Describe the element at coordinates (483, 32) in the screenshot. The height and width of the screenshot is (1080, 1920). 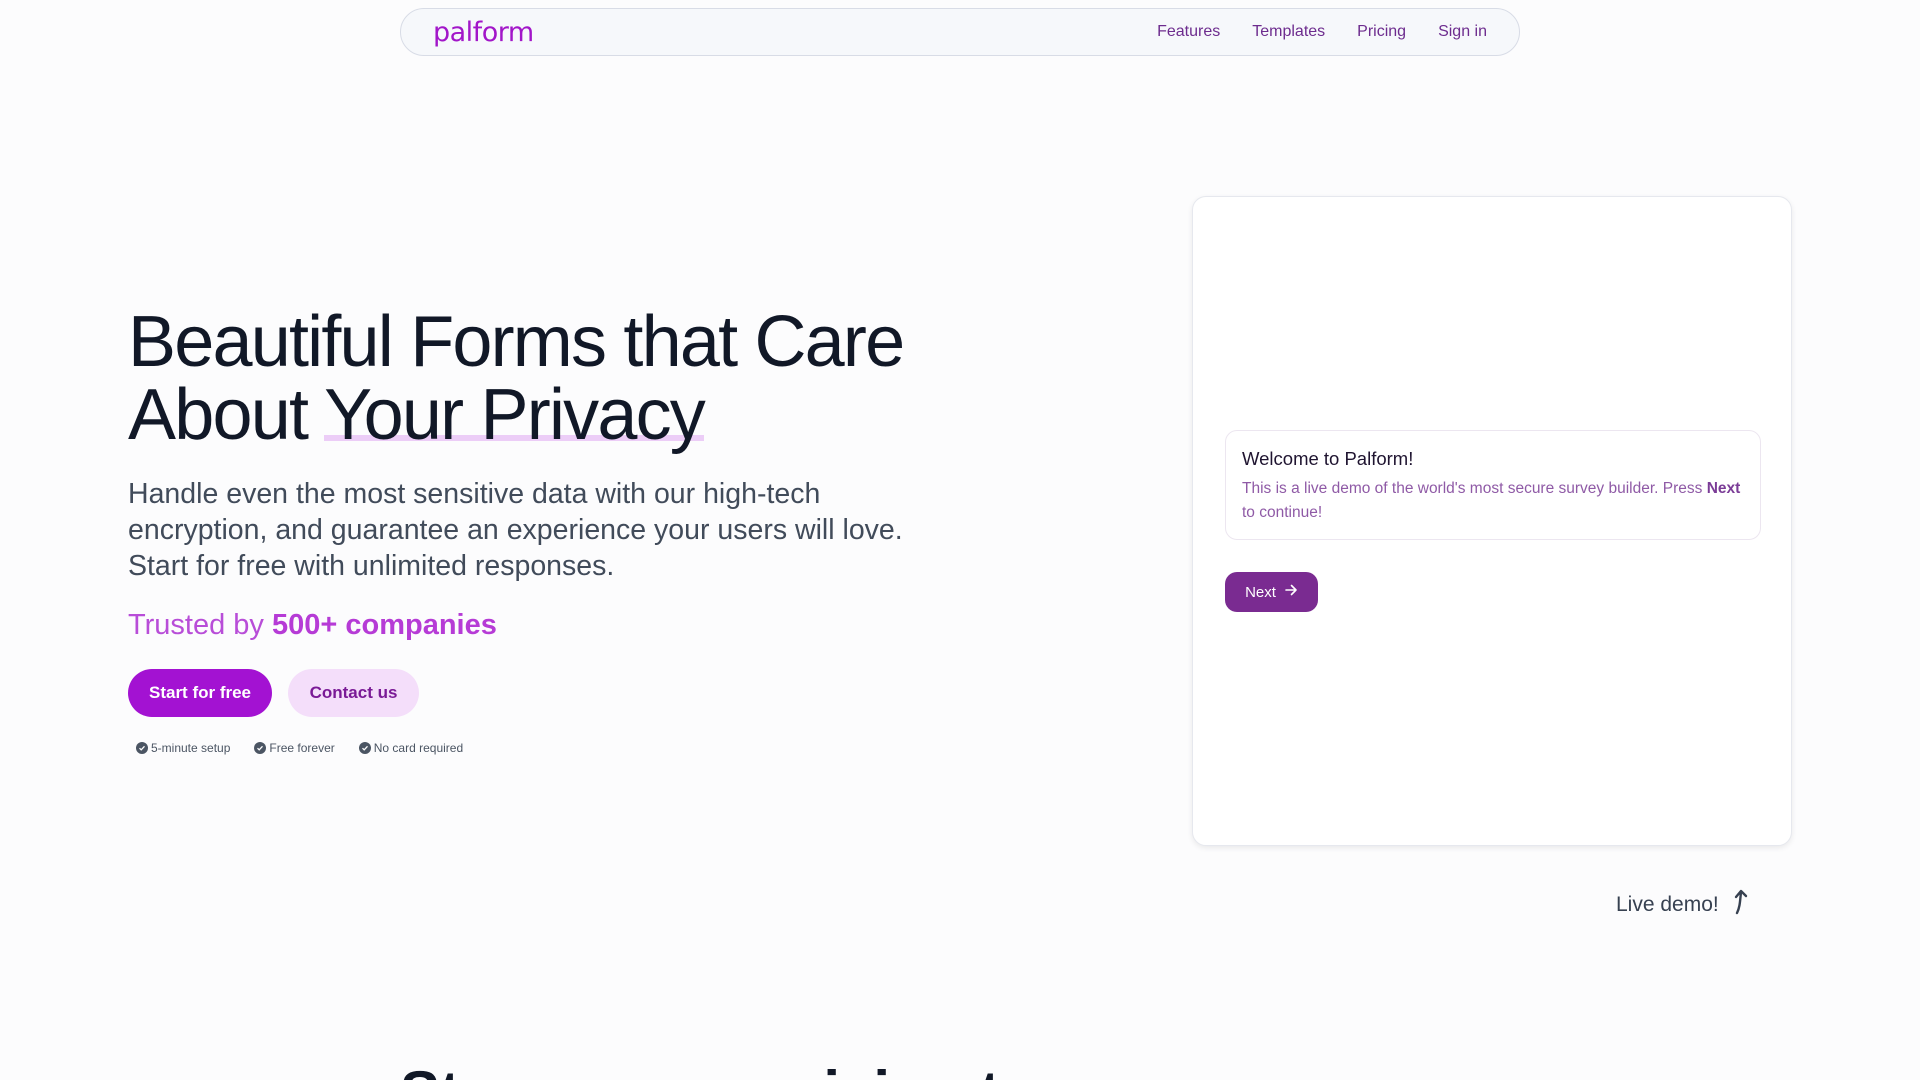
I see `palform-logo: palform` at that location.